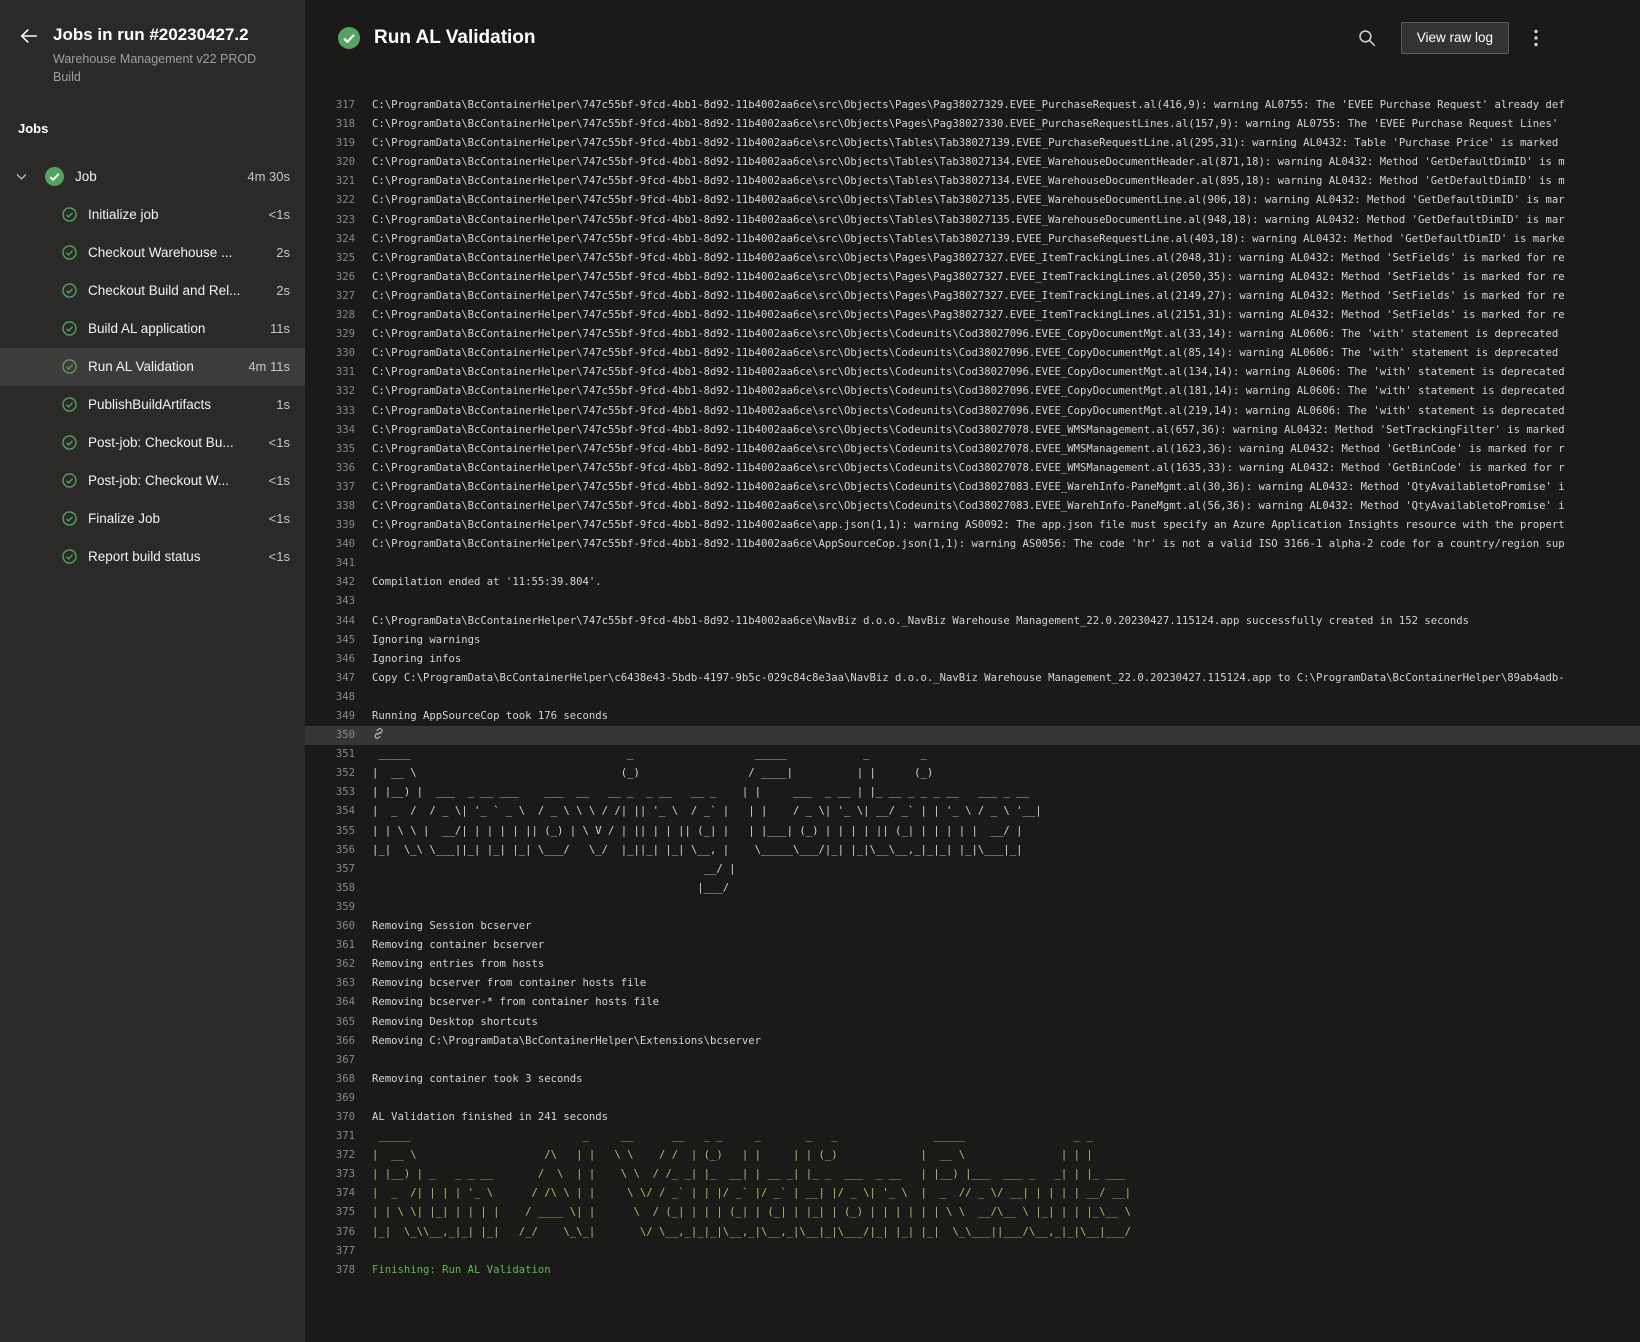 This screenshot has width=1640, height=1342. What do you see at coordinates (1454, 37) in the screenshot?
I see `view-raw-log-button: View raw log` at bounding box center [1454, 37].